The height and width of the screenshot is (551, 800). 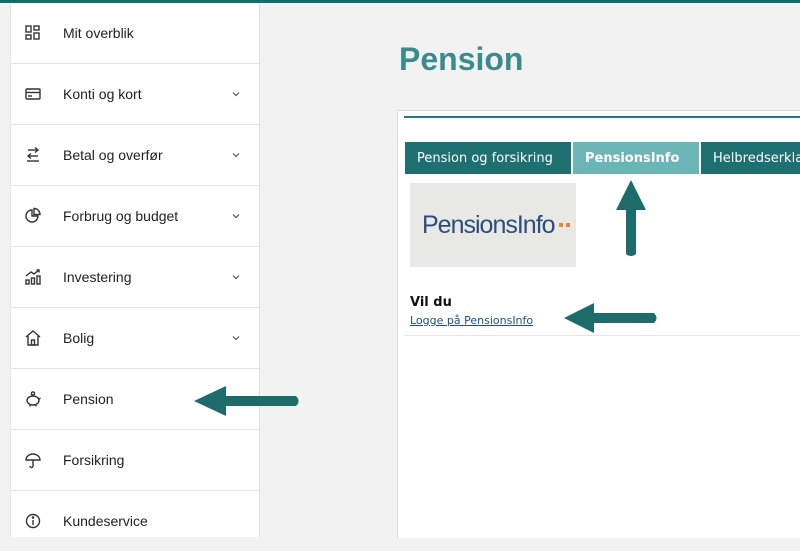 What do you see at coordinates (750, 158) in the screenshot?
I see `tab-helbredserklaering: Helbredserklæ` at bounding box center [750, 158].